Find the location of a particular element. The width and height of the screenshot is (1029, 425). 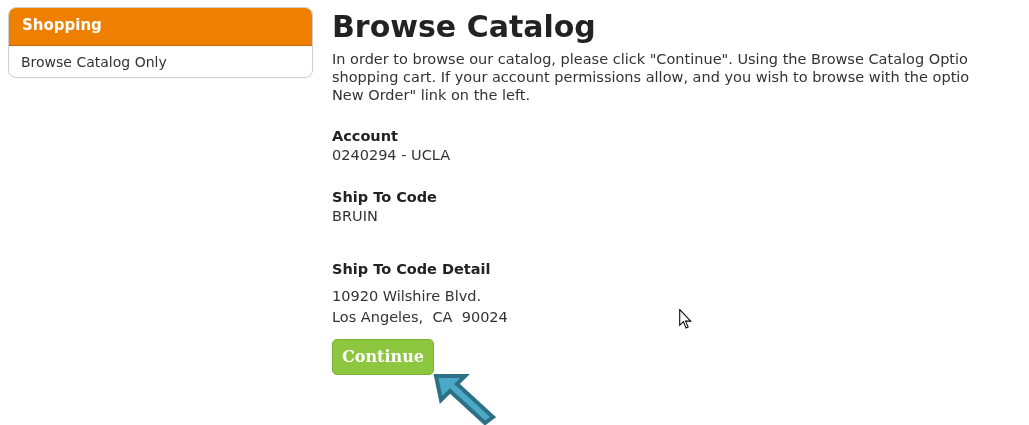

pointing-arrow-icon is located at coordinates (465, 399).